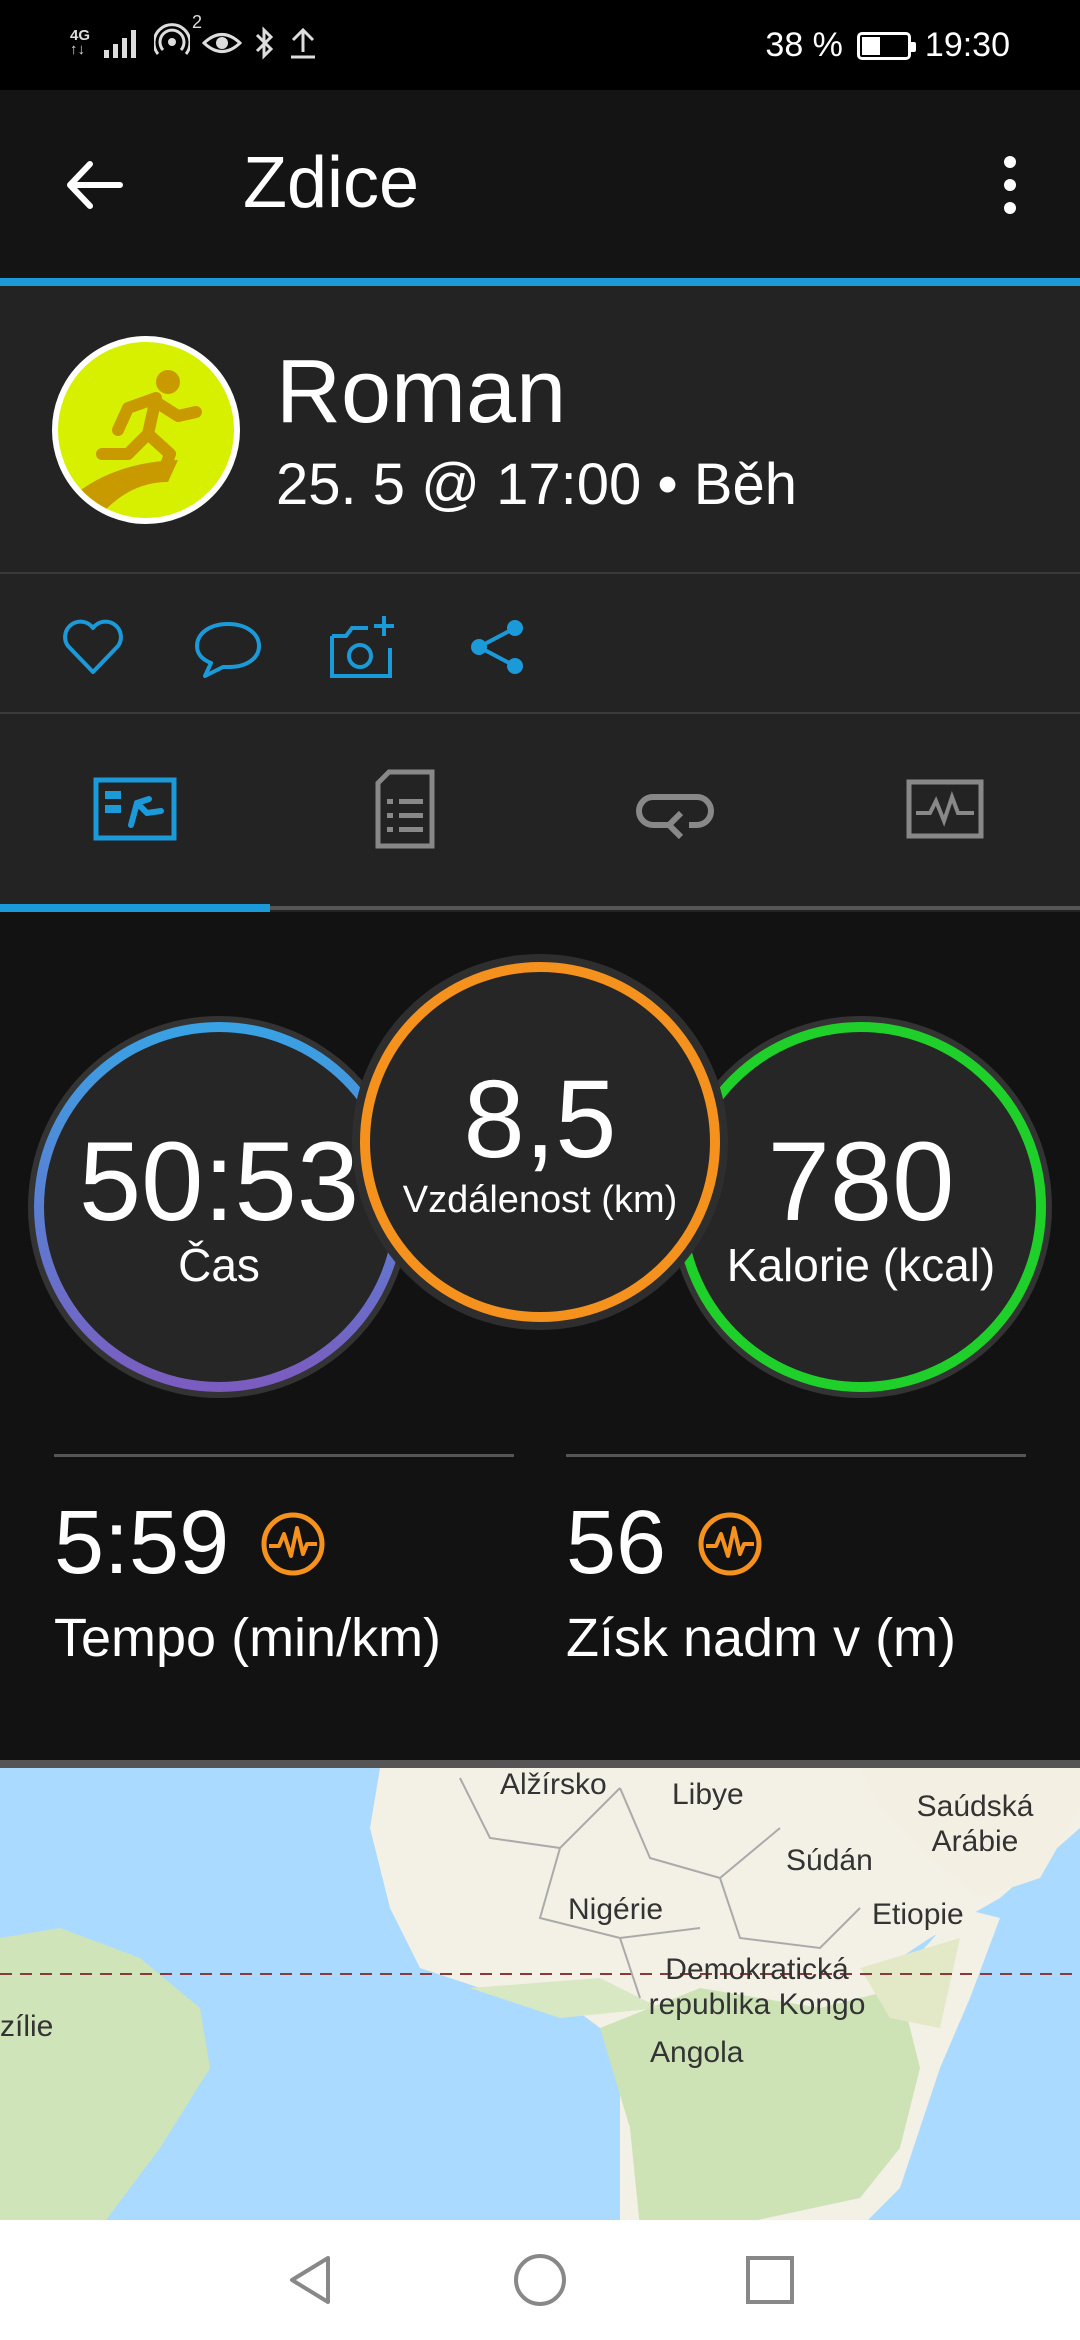  I want to click on bluetooth-icon, so click(264, 42).